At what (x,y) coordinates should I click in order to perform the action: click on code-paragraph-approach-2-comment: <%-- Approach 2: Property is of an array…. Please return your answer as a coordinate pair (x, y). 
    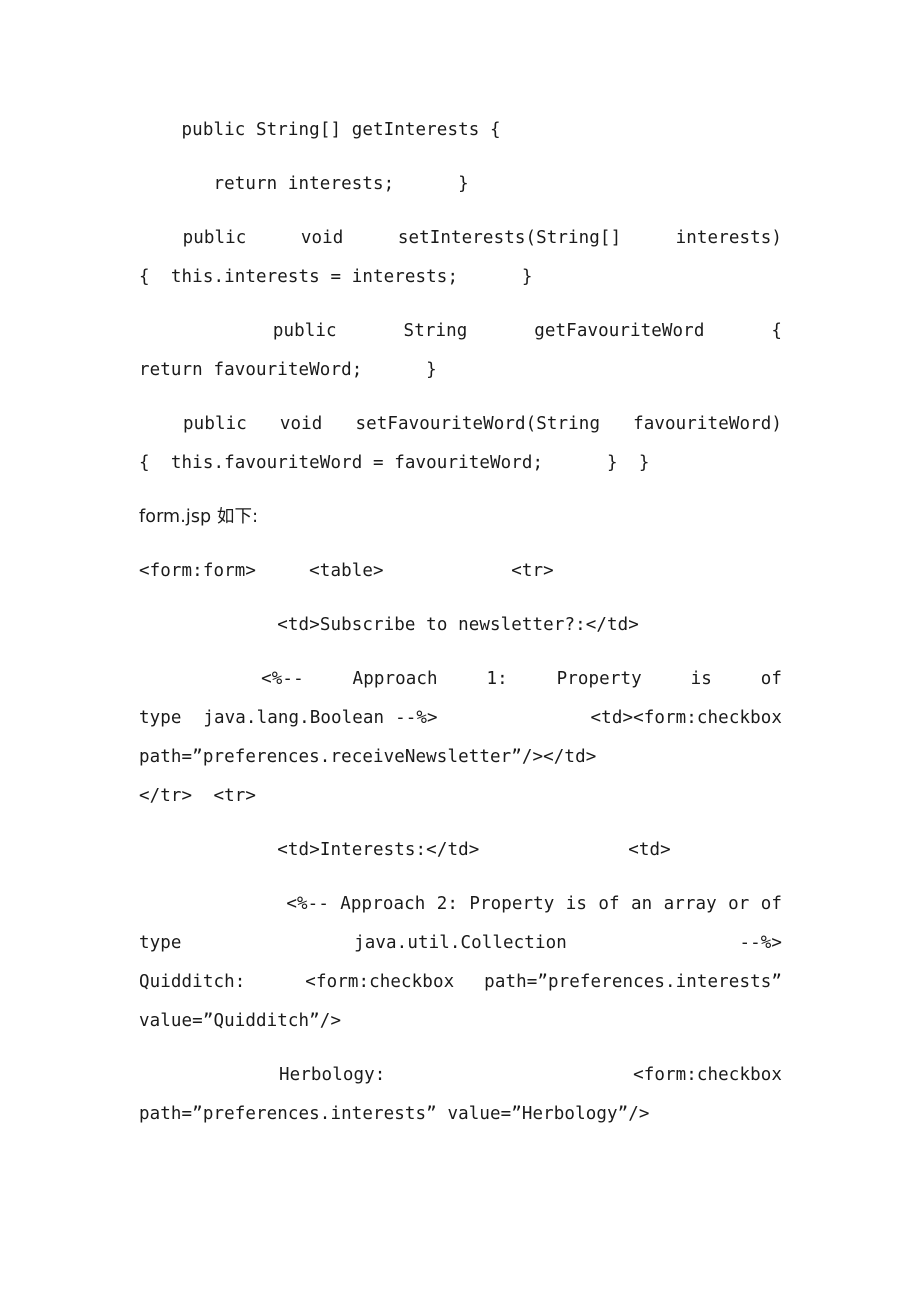
    Looking at the image, I should click on (460, 962).